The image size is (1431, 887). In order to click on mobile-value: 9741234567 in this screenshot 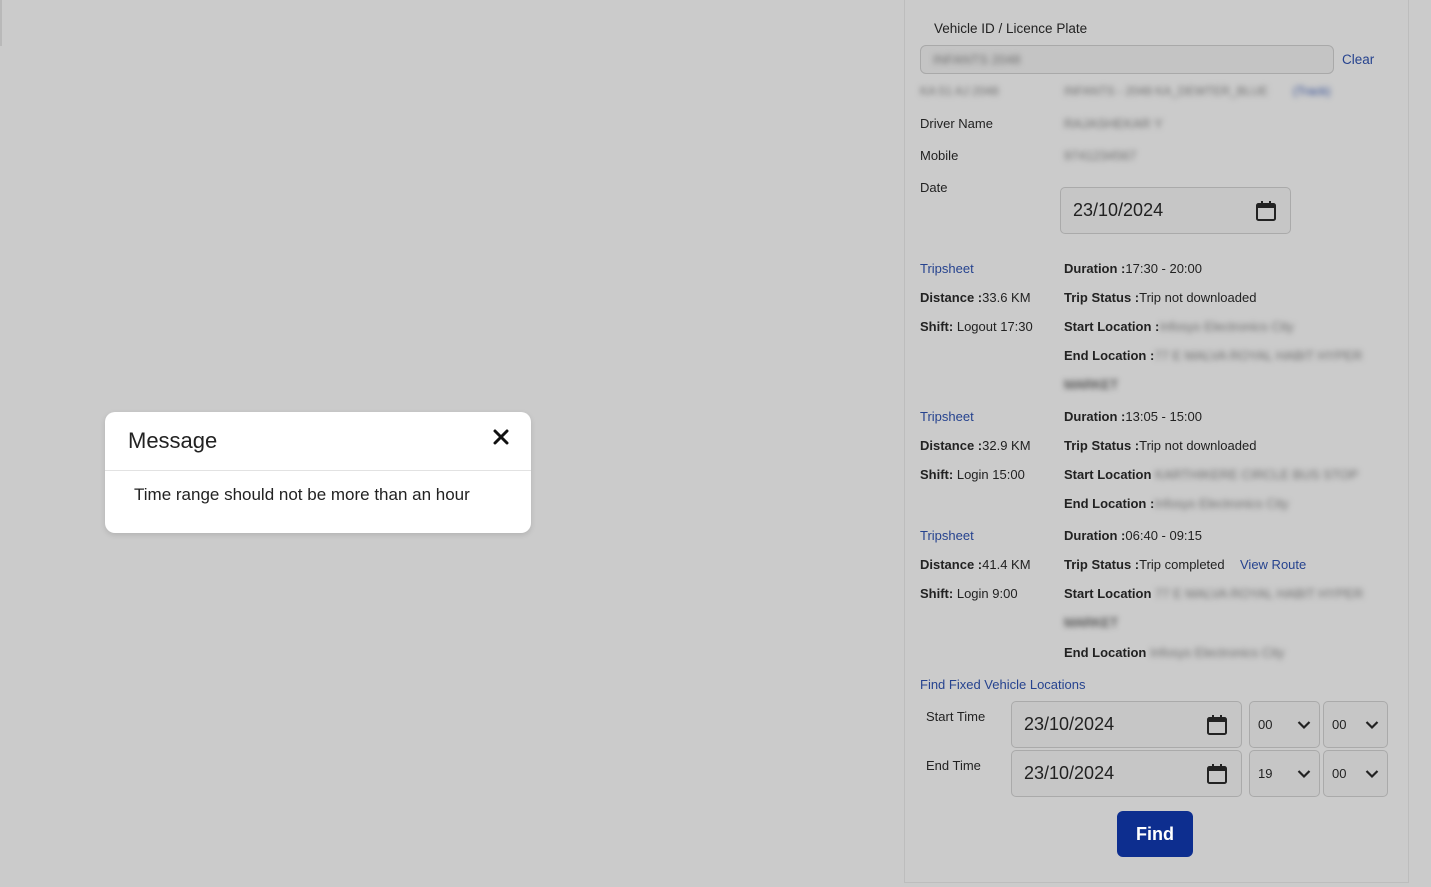, I will do `click(1100, 155)`.